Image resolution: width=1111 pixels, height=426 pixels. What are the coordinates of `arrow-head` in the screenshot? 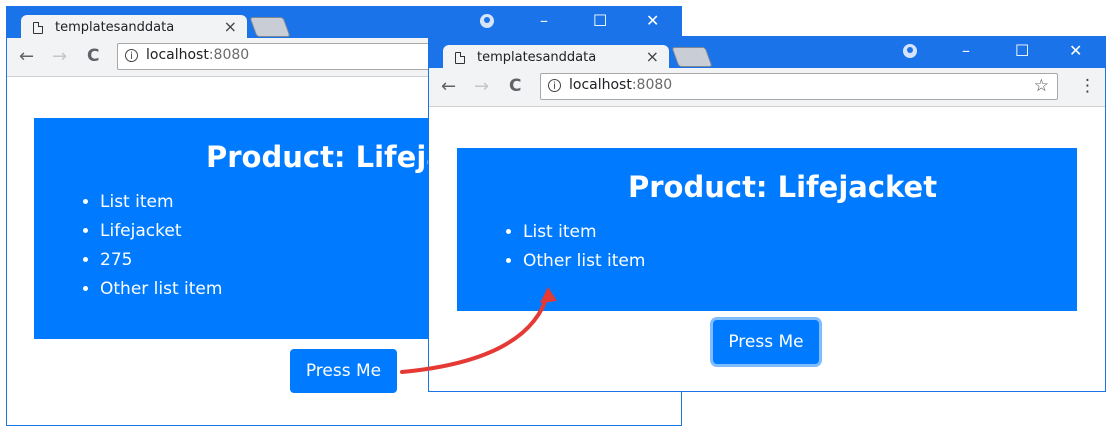 It's located at (548, 295).